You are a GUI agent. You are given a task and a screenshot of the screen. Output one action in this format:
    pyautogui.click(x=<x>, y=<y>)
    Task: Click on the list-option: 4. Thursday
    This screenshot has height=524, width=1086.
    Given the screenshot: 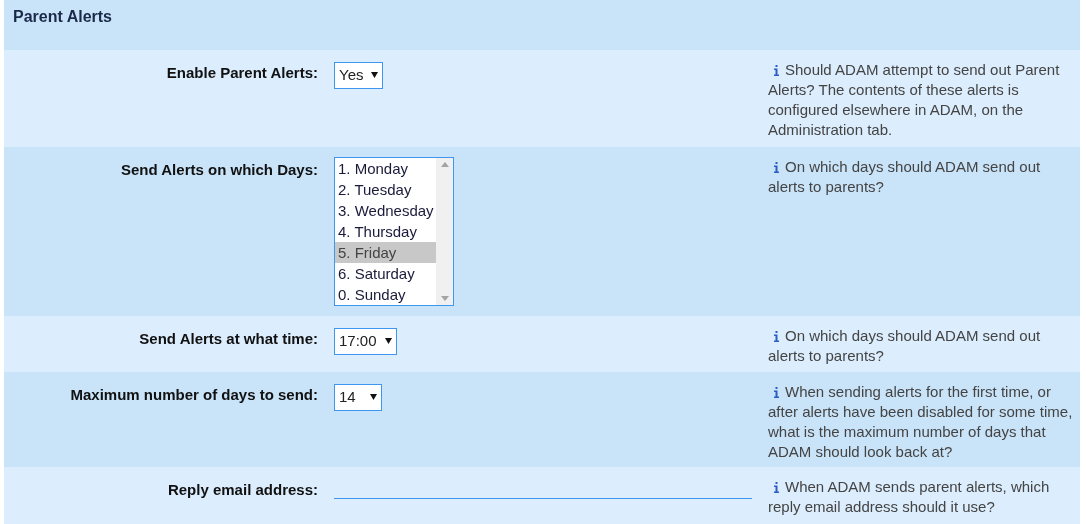 What is the action you would take?
    pyautogui.click(x=385, y=231)
    